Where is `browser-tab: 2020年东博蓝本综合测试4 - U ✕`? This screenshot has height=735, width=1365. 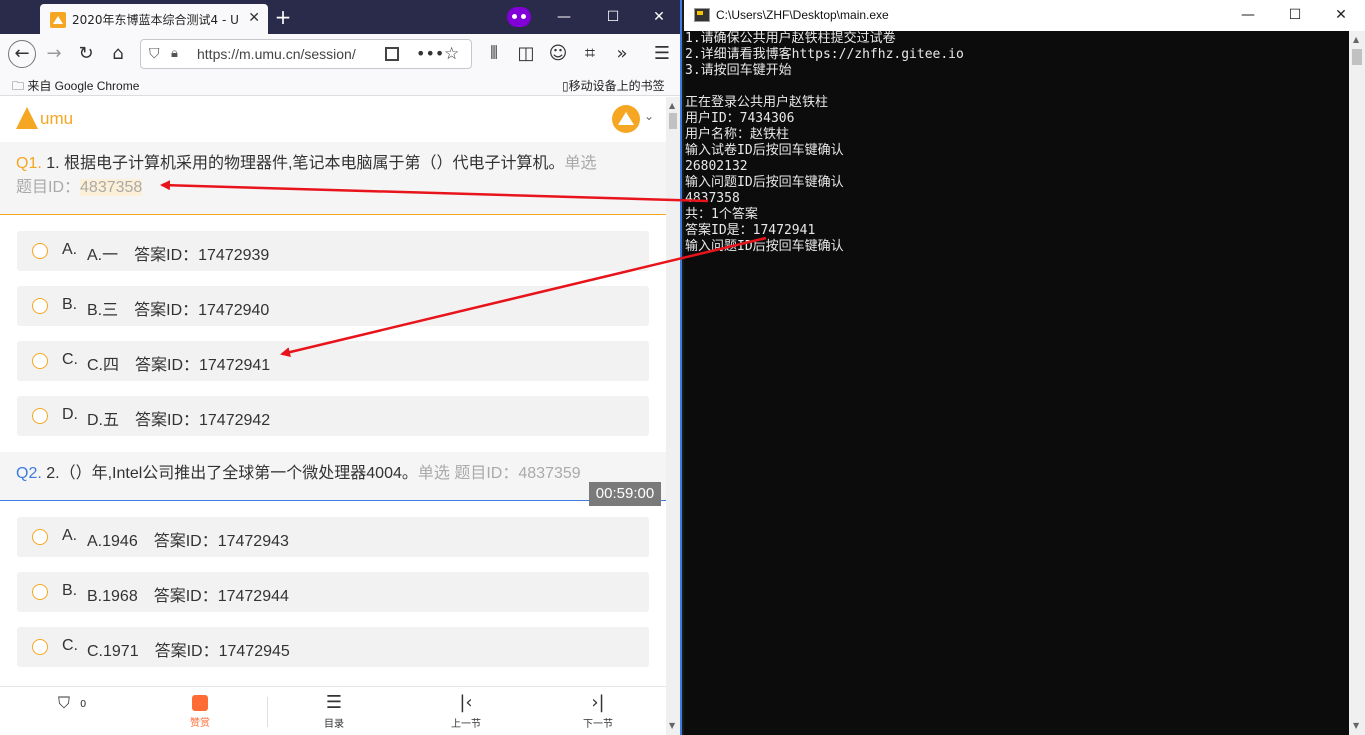
browser-tab: 2020年东博蓝本综合测试4 - U ✕ is located at coordinates (154, 19).